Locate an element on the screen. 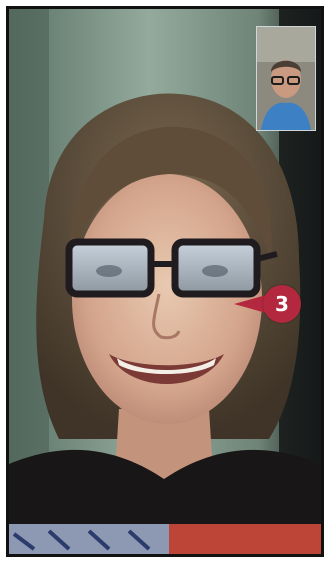 The image size is (330, 563). self-view-thumbnail is located at coordinates (286, 78).